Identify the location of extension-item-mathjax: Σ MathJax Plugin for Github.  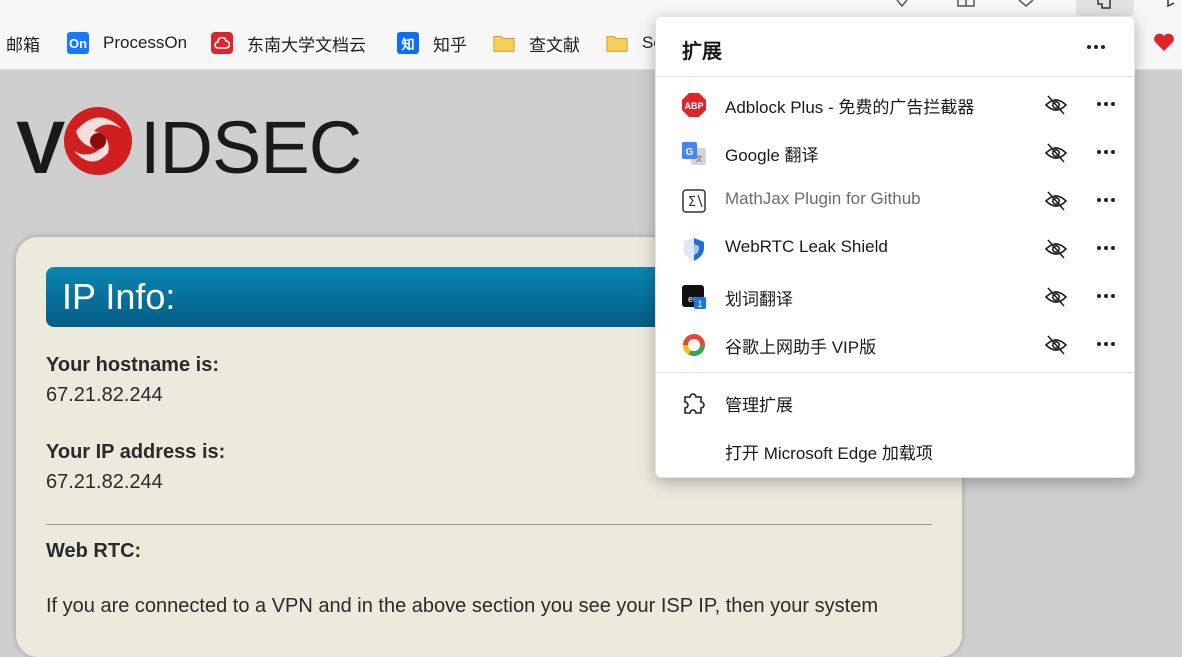
(895, 200).